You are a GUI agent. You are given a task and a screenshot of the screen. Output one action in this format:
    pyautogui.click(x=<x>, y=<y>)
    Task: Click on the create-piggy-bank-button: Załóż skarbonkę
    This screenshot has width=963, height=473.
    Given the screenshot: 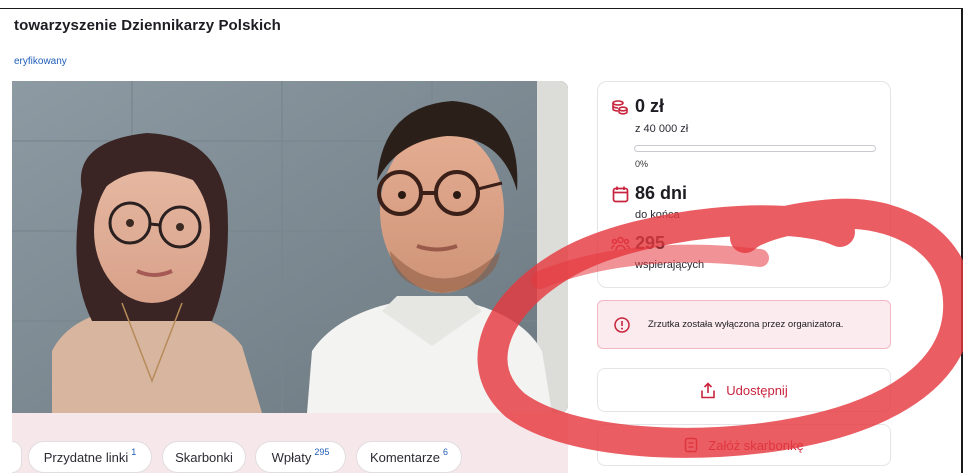 What is the action you would take?
    pyautogui.click(x=744, y=445)
    